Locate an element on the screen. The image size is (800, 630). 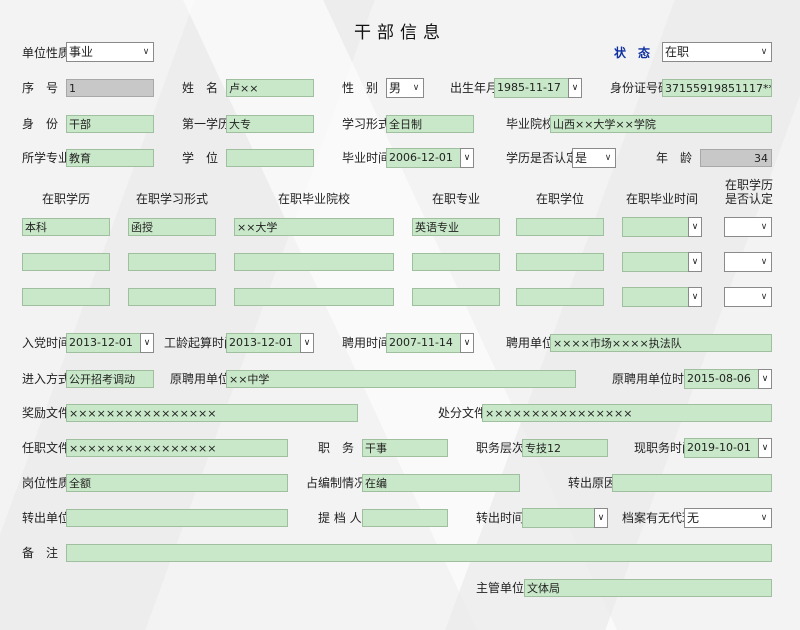
col-header-edu: 在职学历 is located at coordinates (65, 199).